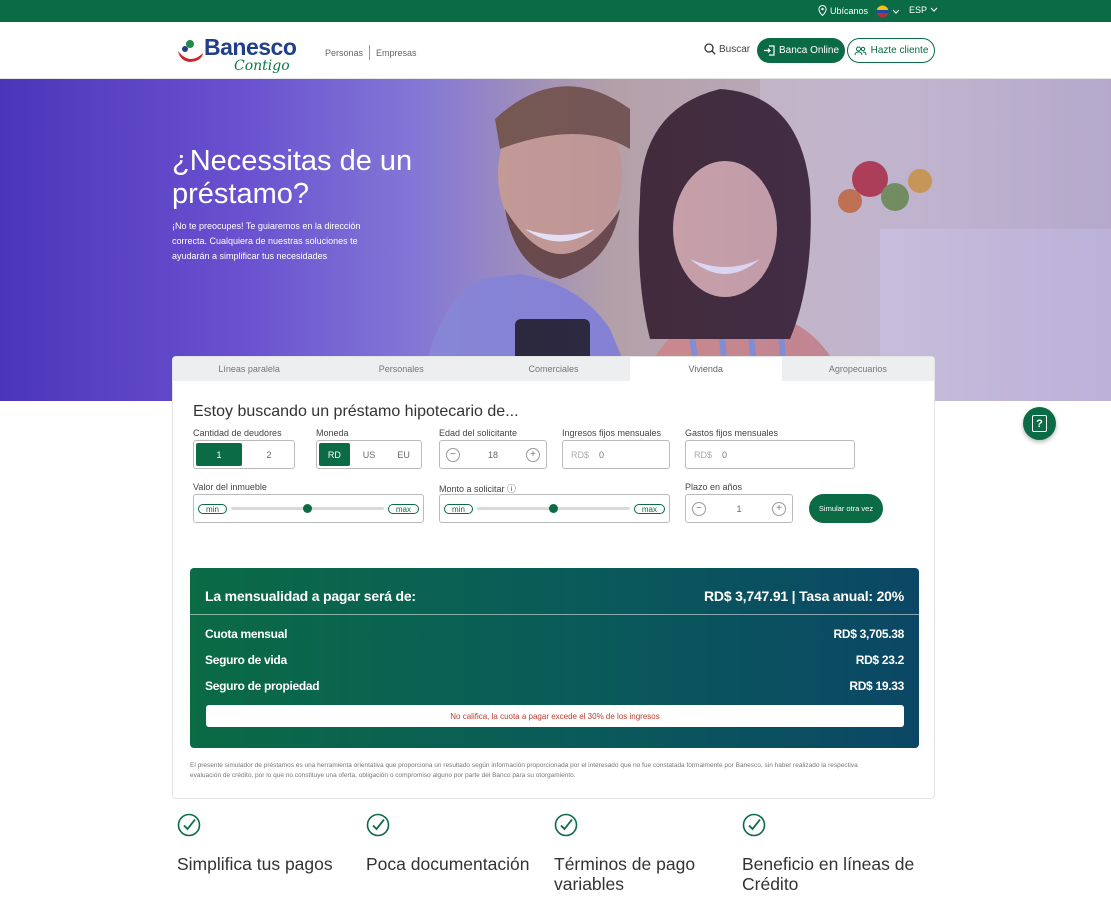 This screenshot has width=1111, height=916. Describe the element at coordinates (262, 686) in the screenshot. I see `result-row-label: Seguro de propiedad` at that location.